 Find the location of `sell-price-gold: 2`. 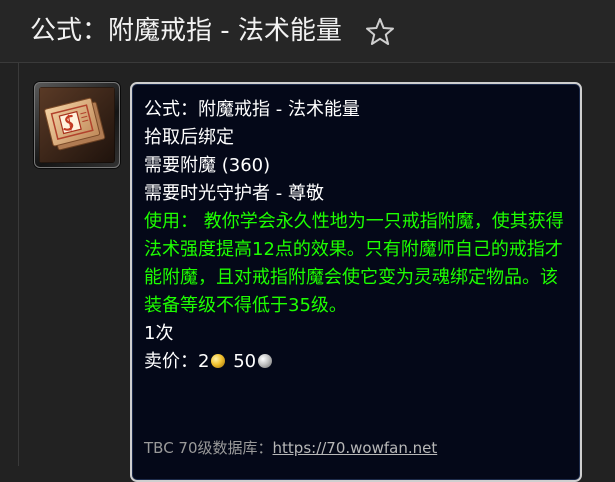

sell-price-gold: 2 is located at coordinates (204, 361).